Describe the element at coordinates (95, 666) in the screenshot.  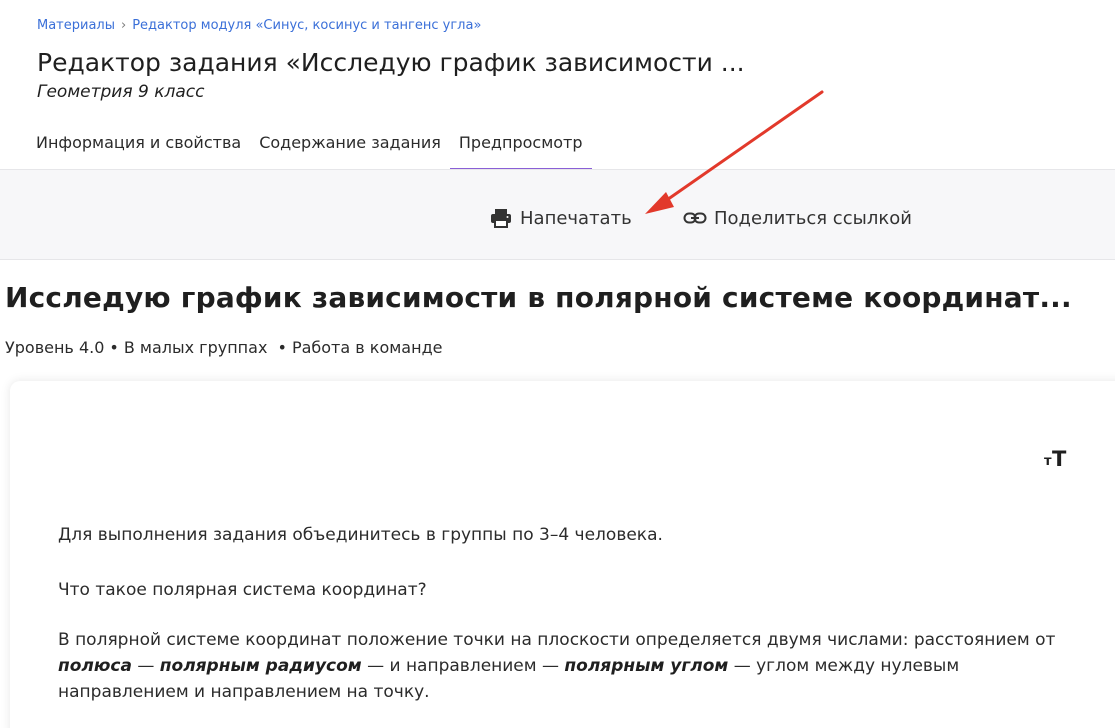
I see `term-pole: полюса` at that location.